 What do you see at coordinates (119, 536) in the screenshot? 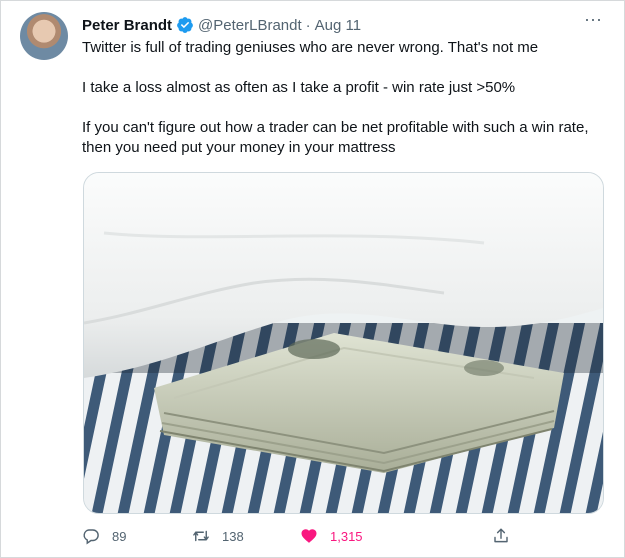
I see `reply-count: 89` at bounding box center [119, 536].